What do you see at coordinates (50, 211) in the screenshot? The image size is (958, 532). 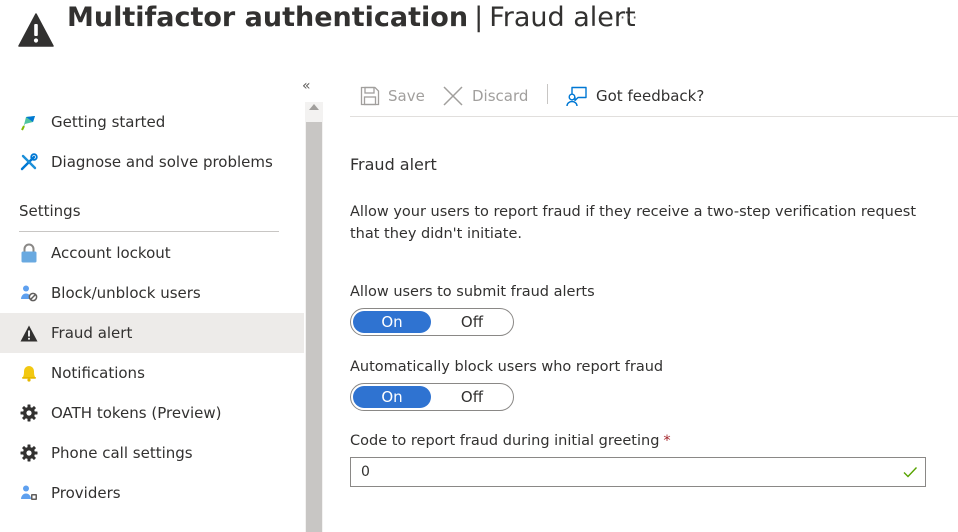 I see `section-header-settings: Settings` at bounding box center [50, 211].